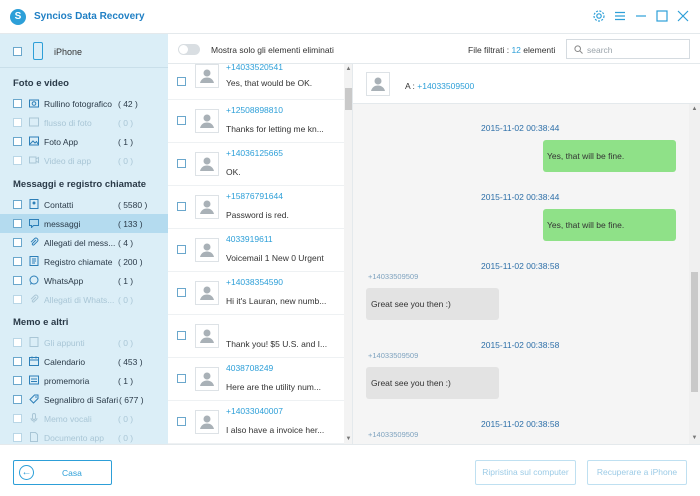 The width and height of the screenshot is (700, 496). I want to click on sidebar-item-messages: messaggi ( 133 ), so click(84, 223).